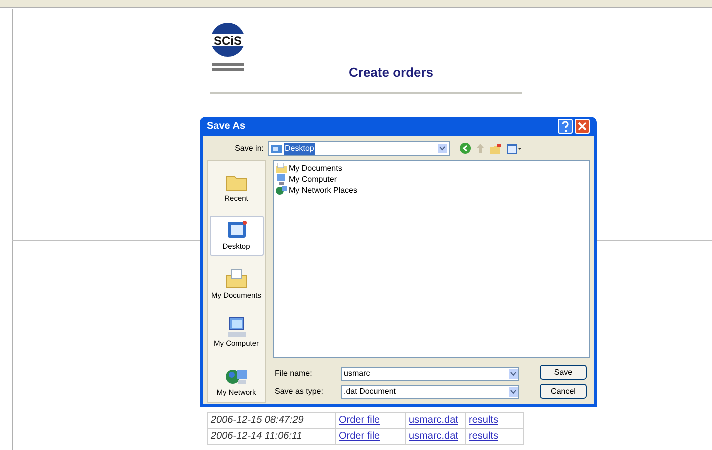  What do you see at coordinates (294, 374) in the screenshot?
I see `file-name-label: File name:` at bounding box center [294, 374].